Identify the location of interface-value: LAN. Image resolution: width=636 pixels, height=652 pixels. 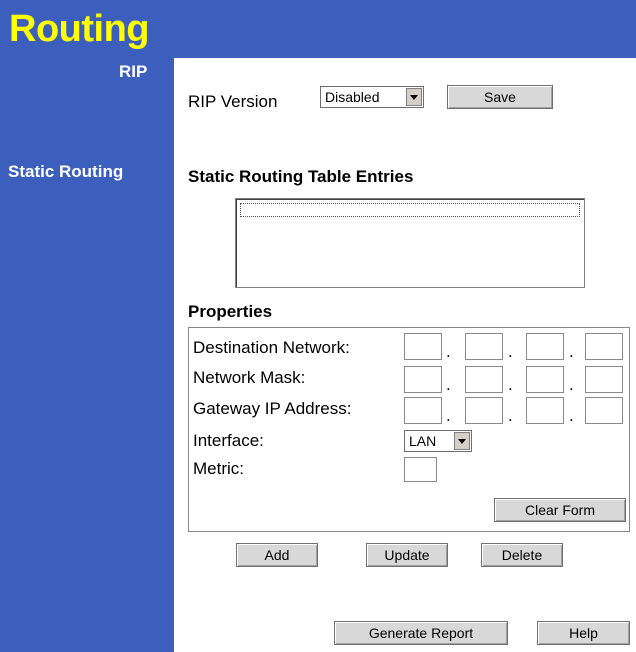
(423, 441).